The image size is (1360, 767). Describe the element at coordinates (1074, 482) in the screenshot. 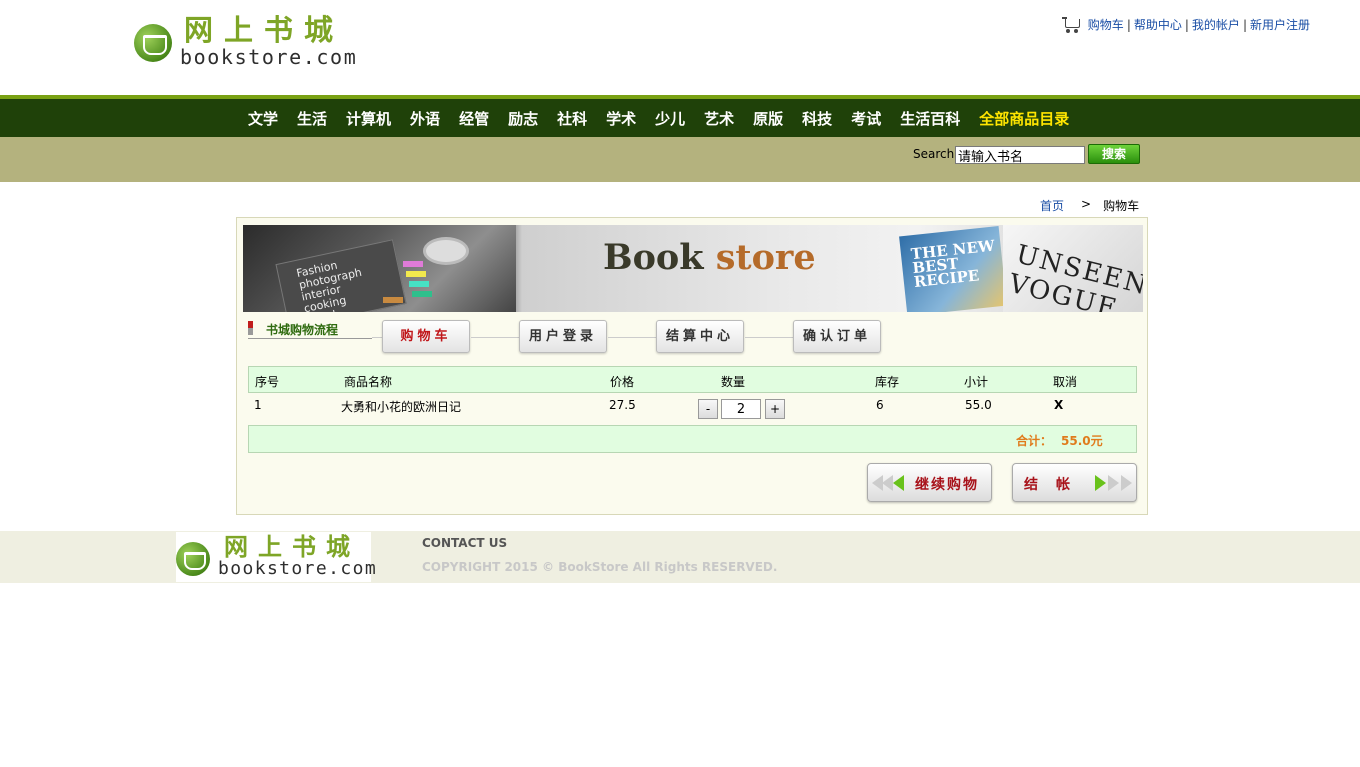

I see `checkout-button: 结 帐` at that location.